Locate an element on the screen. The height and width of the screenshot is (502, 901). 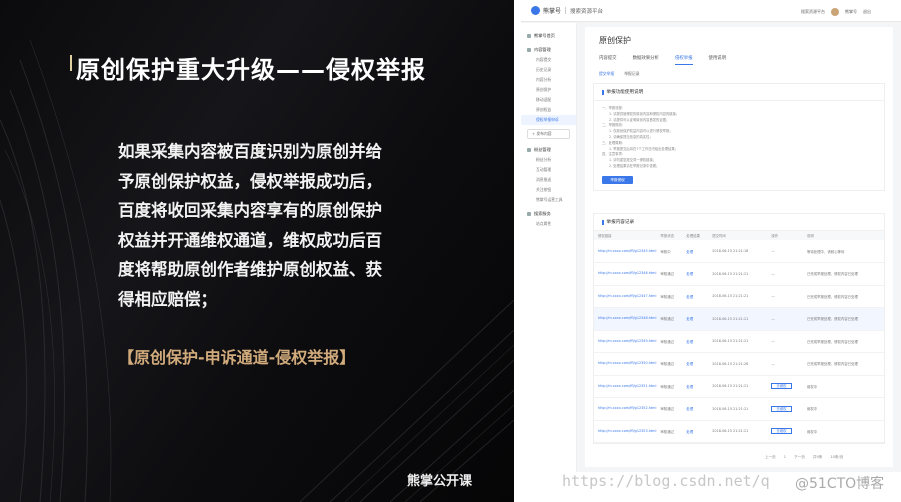
brand: 熊掌号 搜索资源平台 is located at coordinates (567, 10).